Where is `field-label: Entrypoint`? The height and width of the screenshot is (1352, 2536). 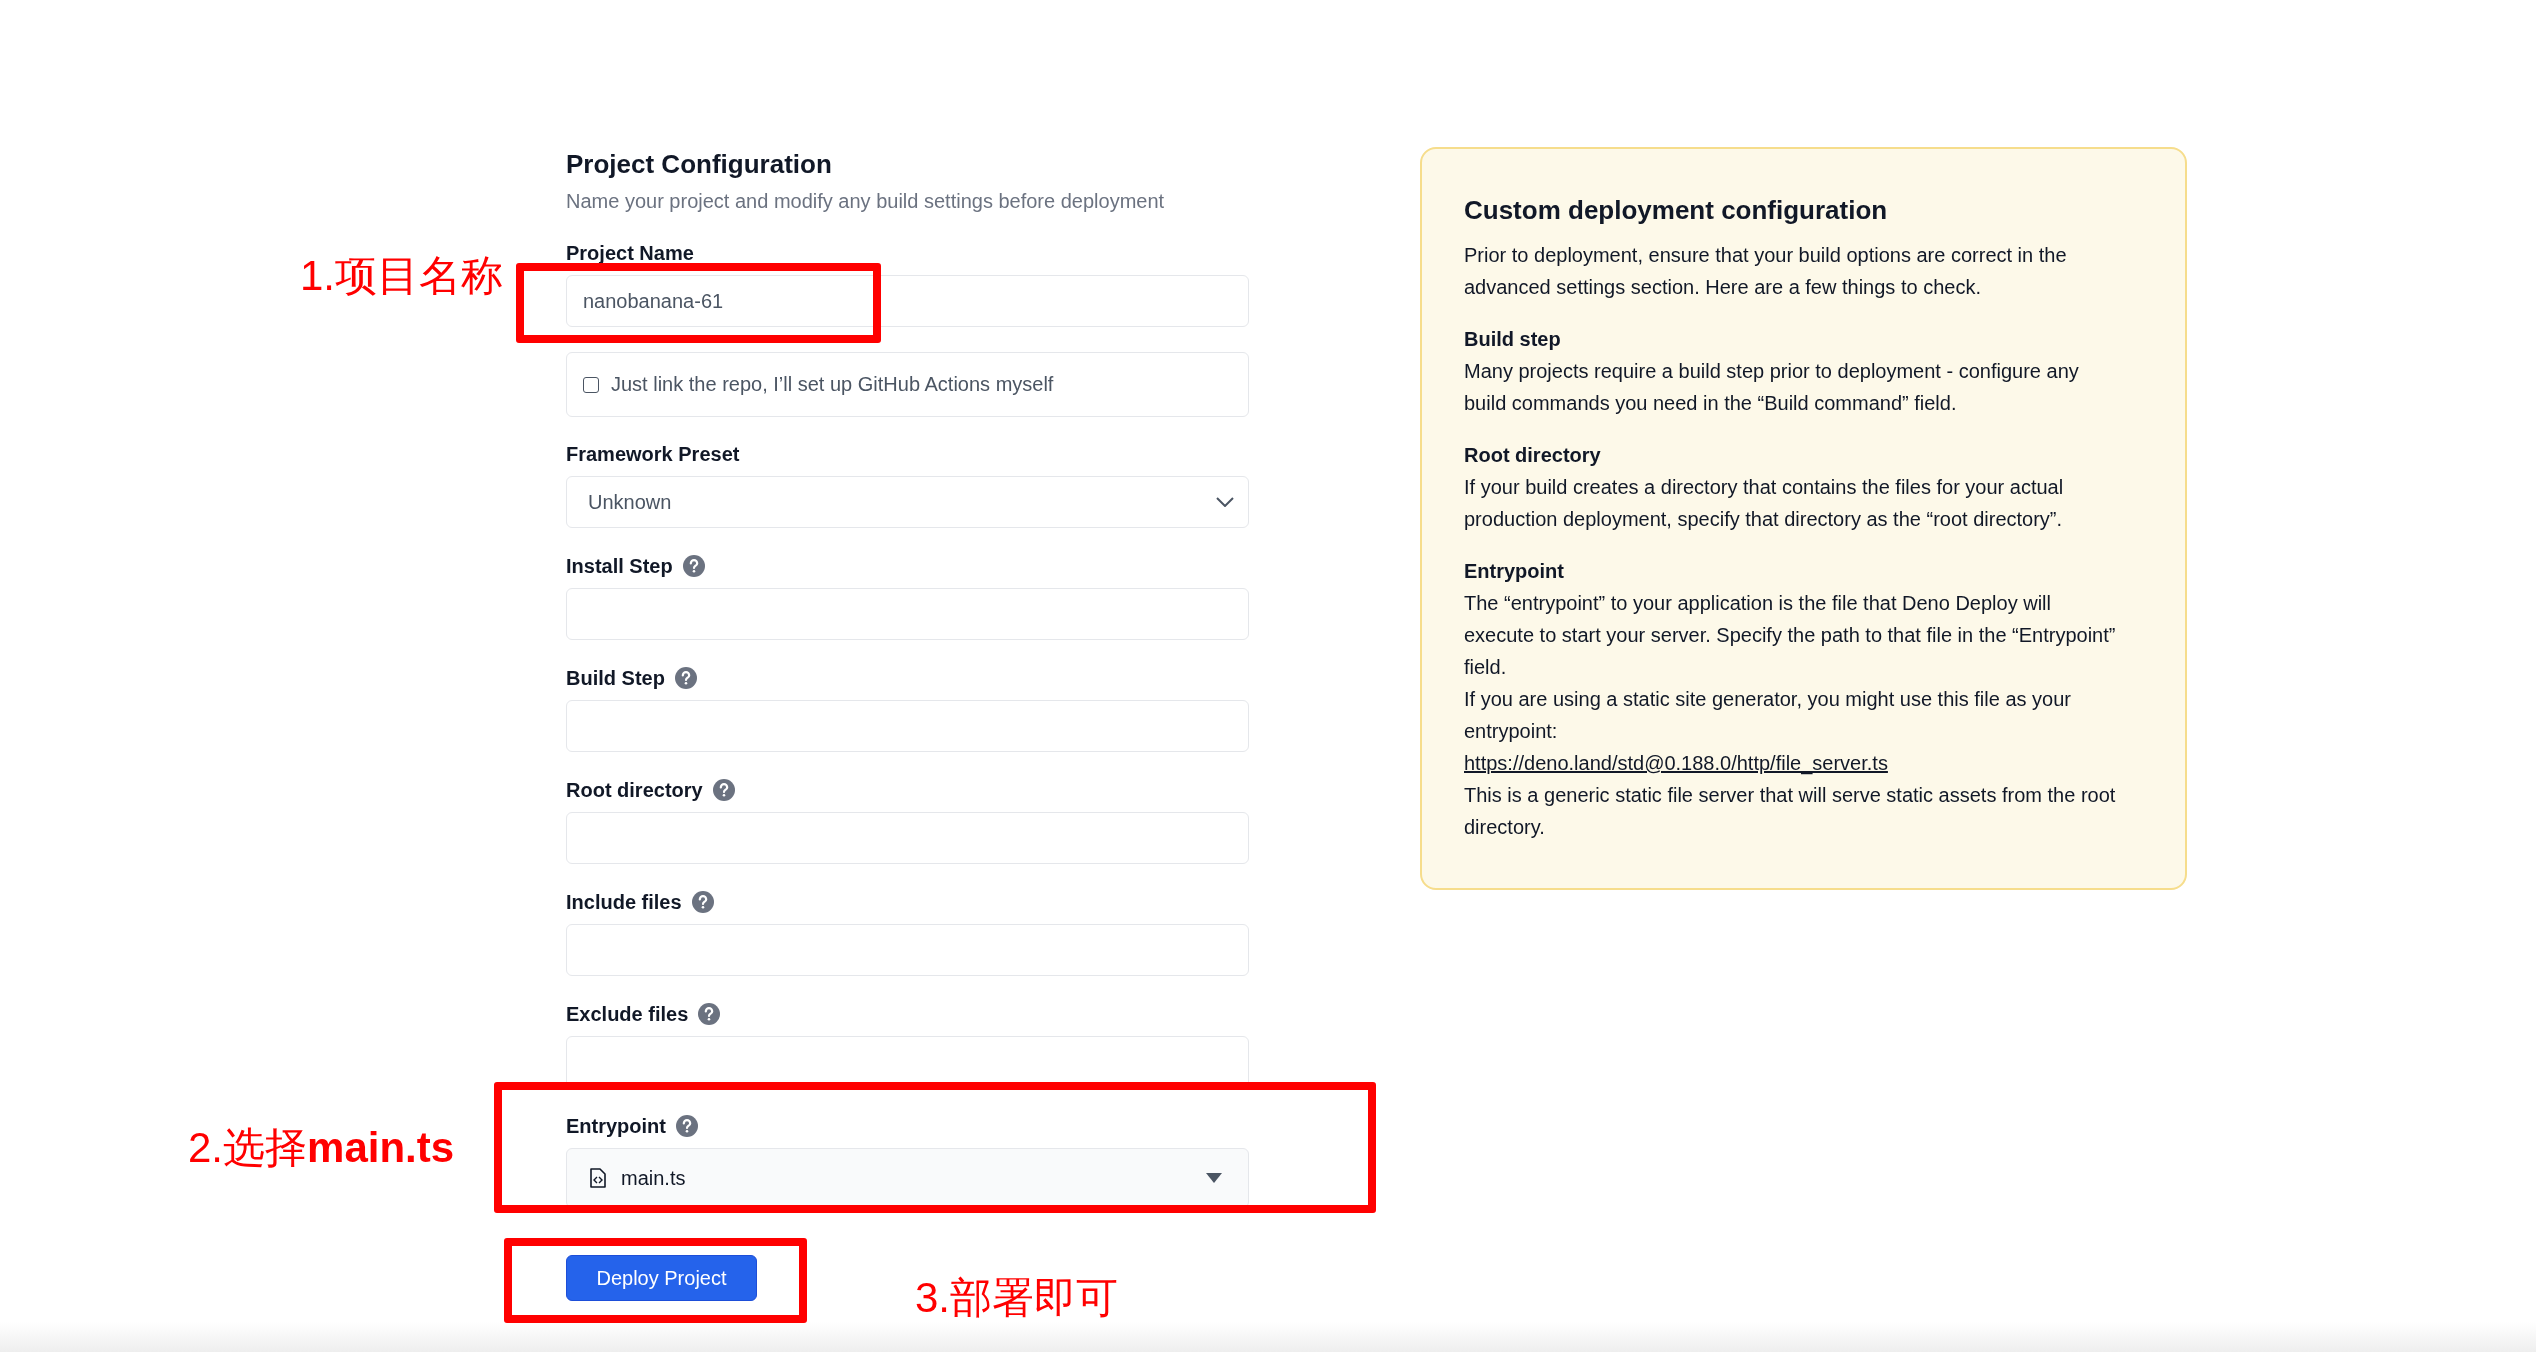 field-label: Entrypoint is located at coordinates (616, 1126).